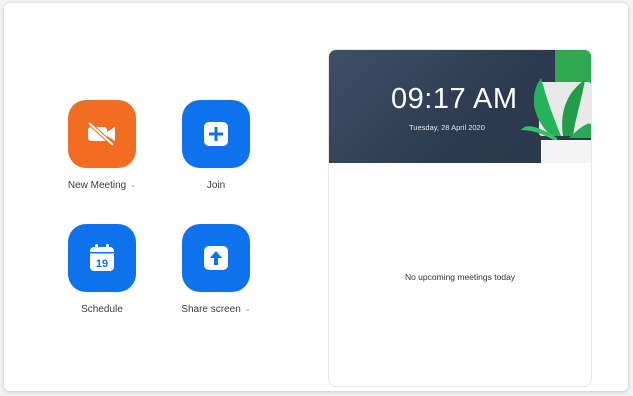 Image resolution: width=633 pixels, height=396 pixels. I want to click on share-screen-tile: Share screen ⌄, so click(216, 269).